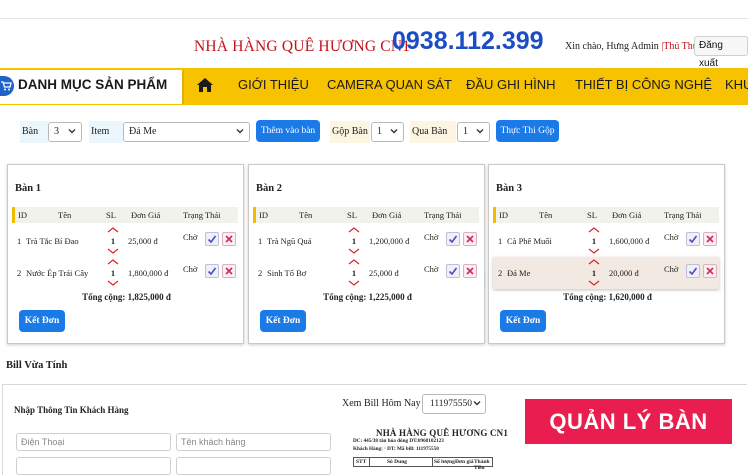 The height and width of the screenshot is (475, 748). Describe the element at coordinates (143, 131) in the screenshot. I see `item-select-value: Đá Me` at that location.